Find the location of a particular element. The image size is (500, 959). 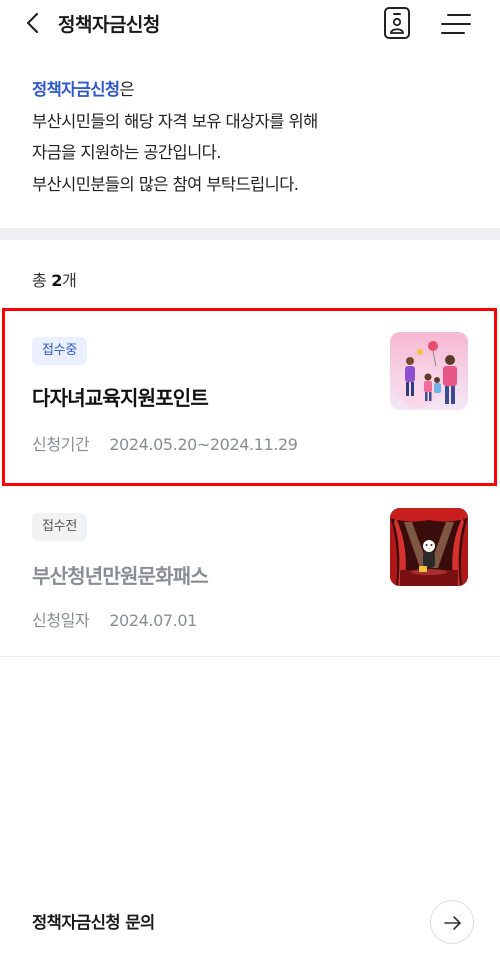

meta-value: 2024.07.01 is located at coordinates (153, 620).